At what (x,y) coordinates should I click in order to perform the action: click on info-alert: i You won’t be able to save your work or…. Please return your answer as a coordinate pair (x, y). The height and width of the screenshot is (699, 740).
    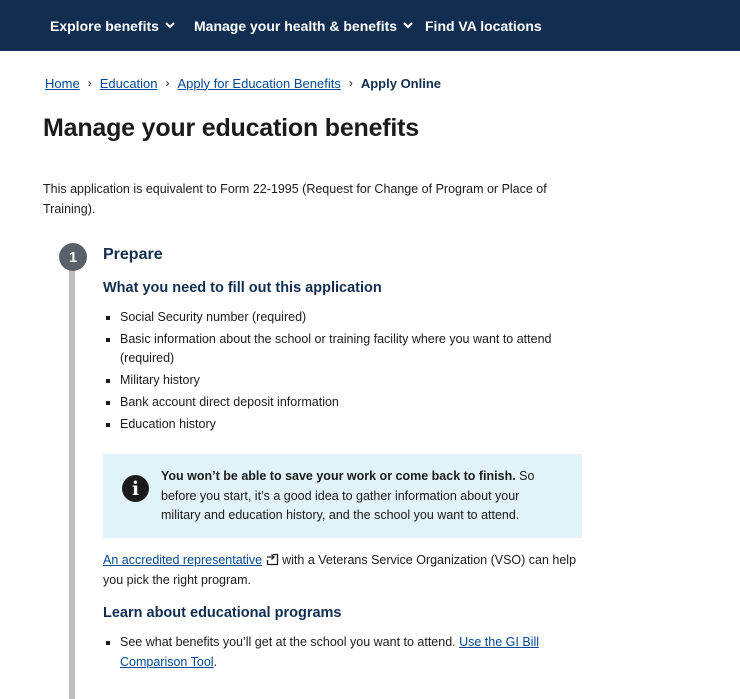
    Looking at the image, I should click on (342, 496).